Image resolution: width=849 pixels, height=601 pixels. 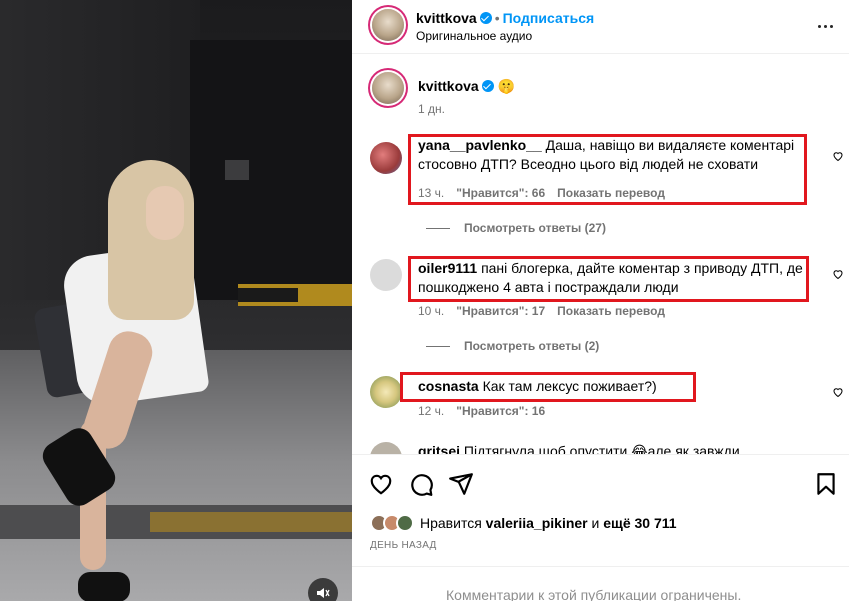 What do you see at coordinates (547, 193) in the screenshot?
I see `comment-meta: 13 ч. "Нравится": 66 Показать перевод` at bounding box center [547, 193].